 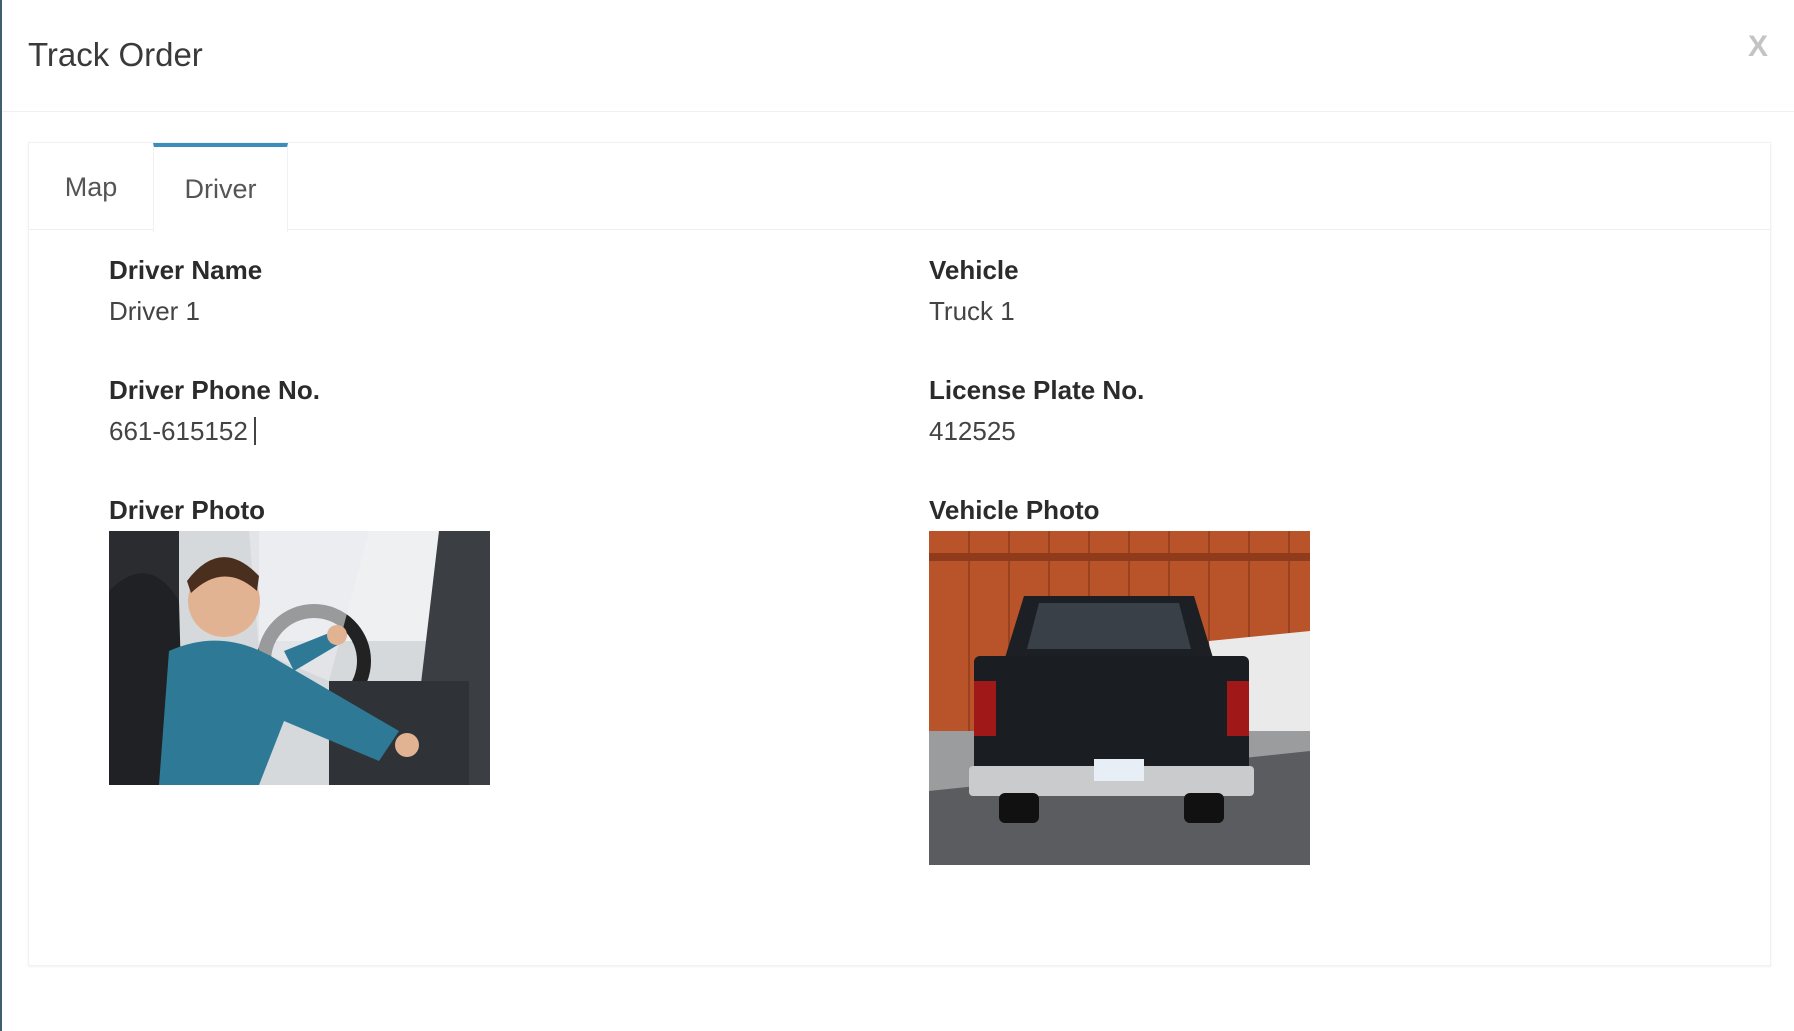 I want to click on close-button: X, so click(x=1758, y=47).